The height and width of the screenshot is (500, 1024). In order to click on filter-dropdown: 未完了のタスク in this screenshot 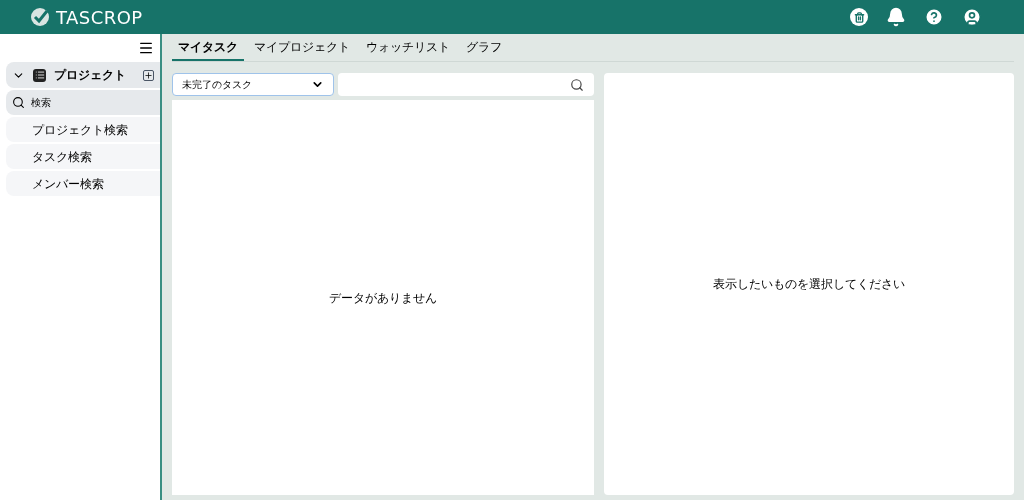, I will do `click(253, 84)`.